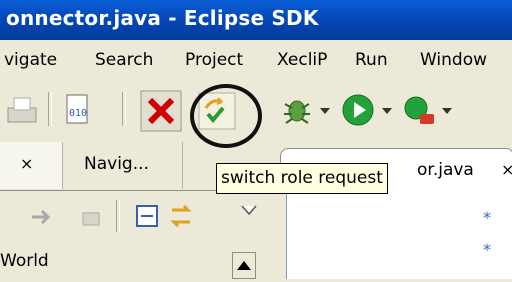  Describe the element at coordinates (24, 261) in the screenshot. I see `tree-item-world: World` at that location.